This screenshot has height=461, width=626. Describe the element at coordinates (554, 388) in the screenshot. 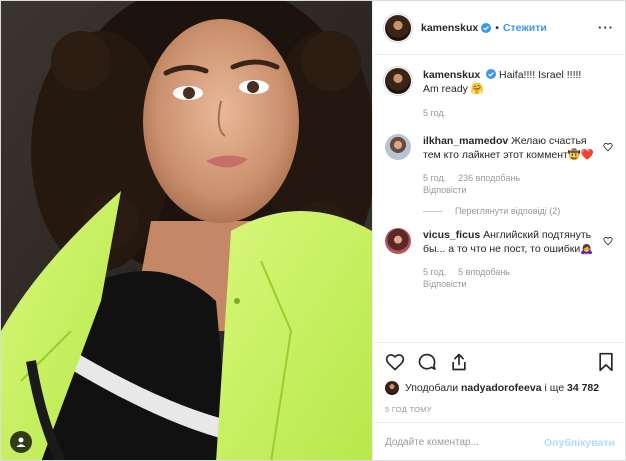

I see `likes-middle: і ще` at that location.